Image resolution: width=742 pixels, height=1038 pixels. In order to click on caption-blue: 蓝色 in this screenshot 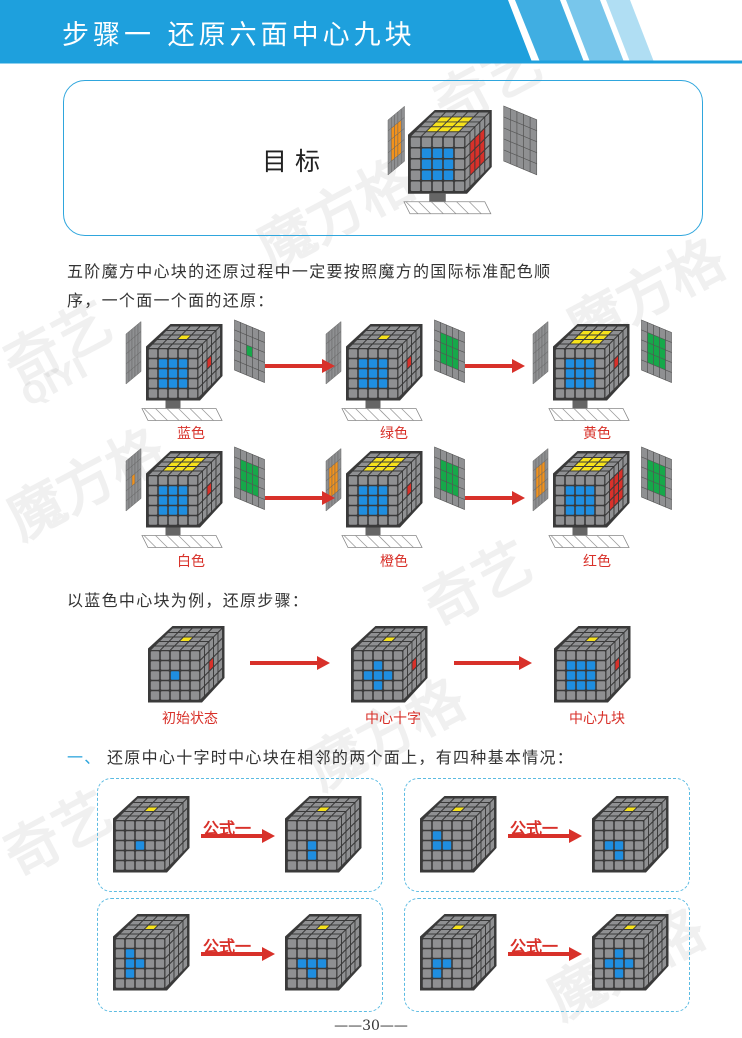, I will do `click(191, 434)`.